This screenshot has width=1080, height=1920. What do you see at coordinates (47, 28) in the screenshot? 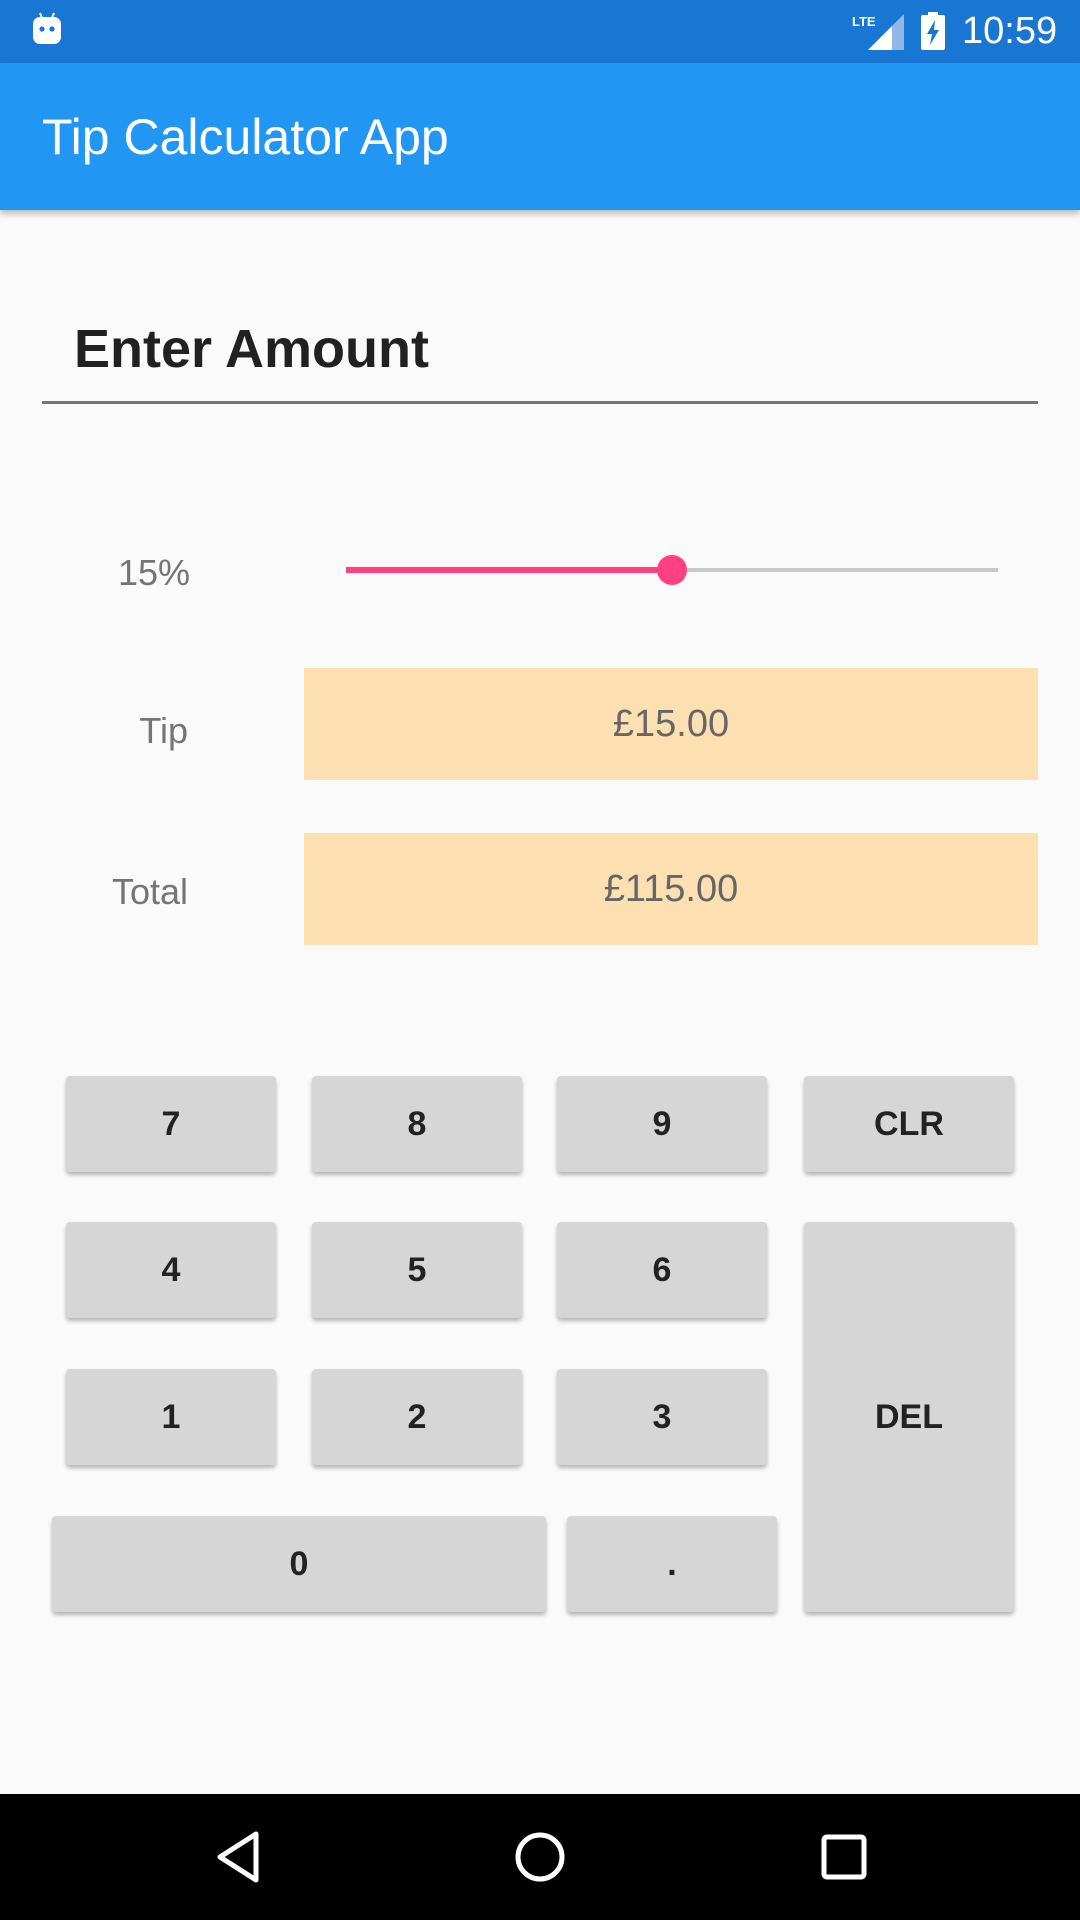
I see `android-icon` at bounding box center [47, 28].